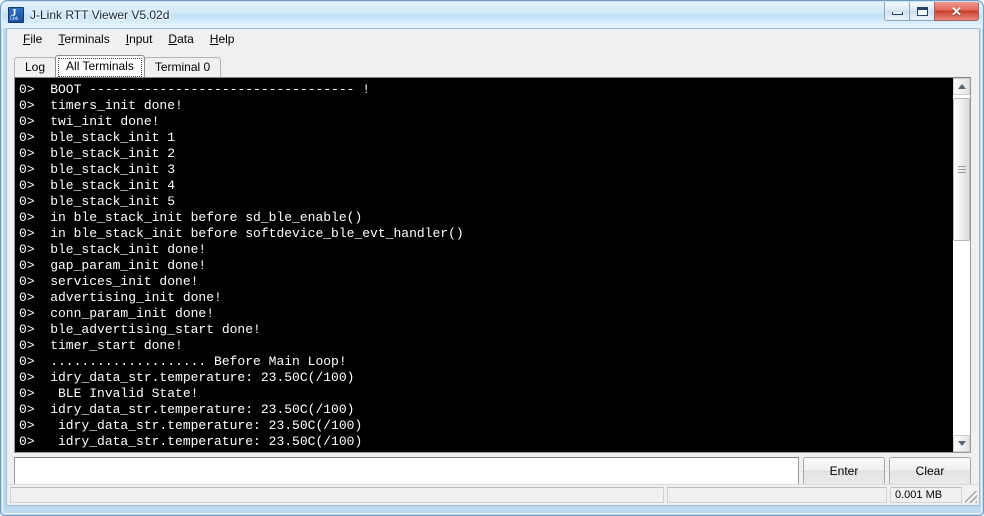 This screenshot has width=984, height=516. What do you see at coordinates (406, 471) in the screenshot?
I see `command-input` at bounding box center [406, 471].